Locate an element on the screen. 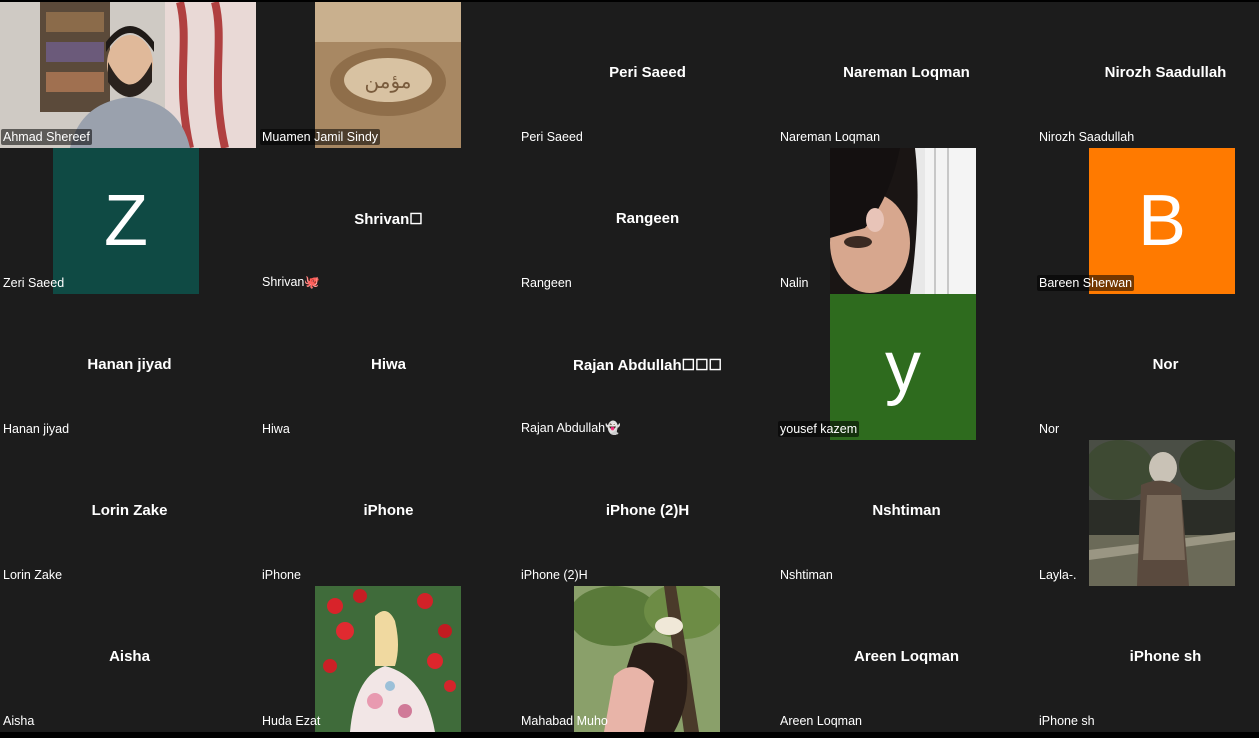 The height and width of the screenshot is (738, 1259). participant-name-label: Layla-. is located at coordinates (1058, 575).